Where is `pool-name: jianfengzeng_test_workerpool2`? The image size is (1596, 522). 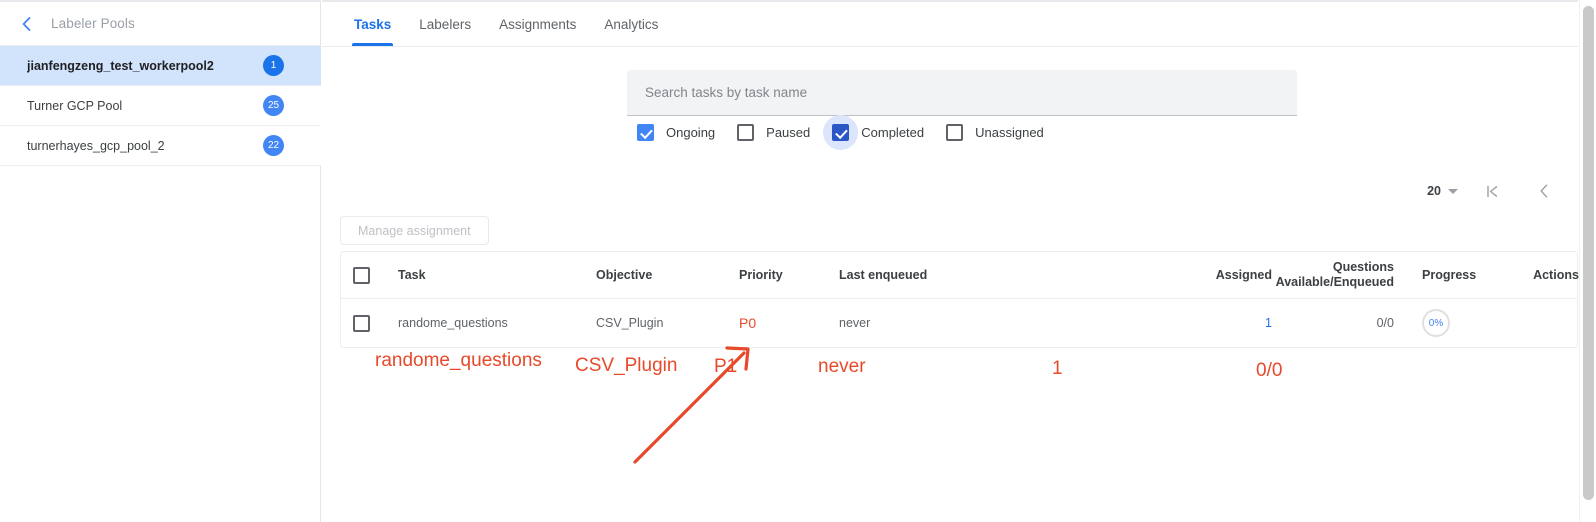
pool-name: jianfengzeng_test_workerpool2 is located at coordinates (120, 65).